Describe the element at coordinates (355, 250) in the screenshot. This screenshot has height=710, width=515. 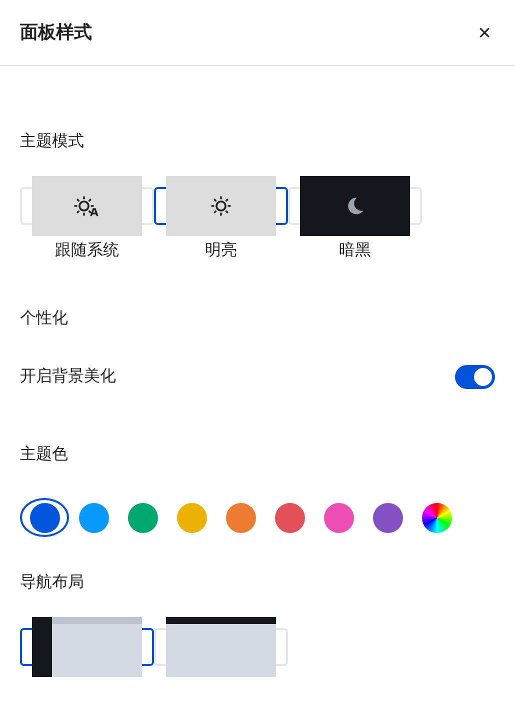
I see `mode-label: 暗黑` at that location.